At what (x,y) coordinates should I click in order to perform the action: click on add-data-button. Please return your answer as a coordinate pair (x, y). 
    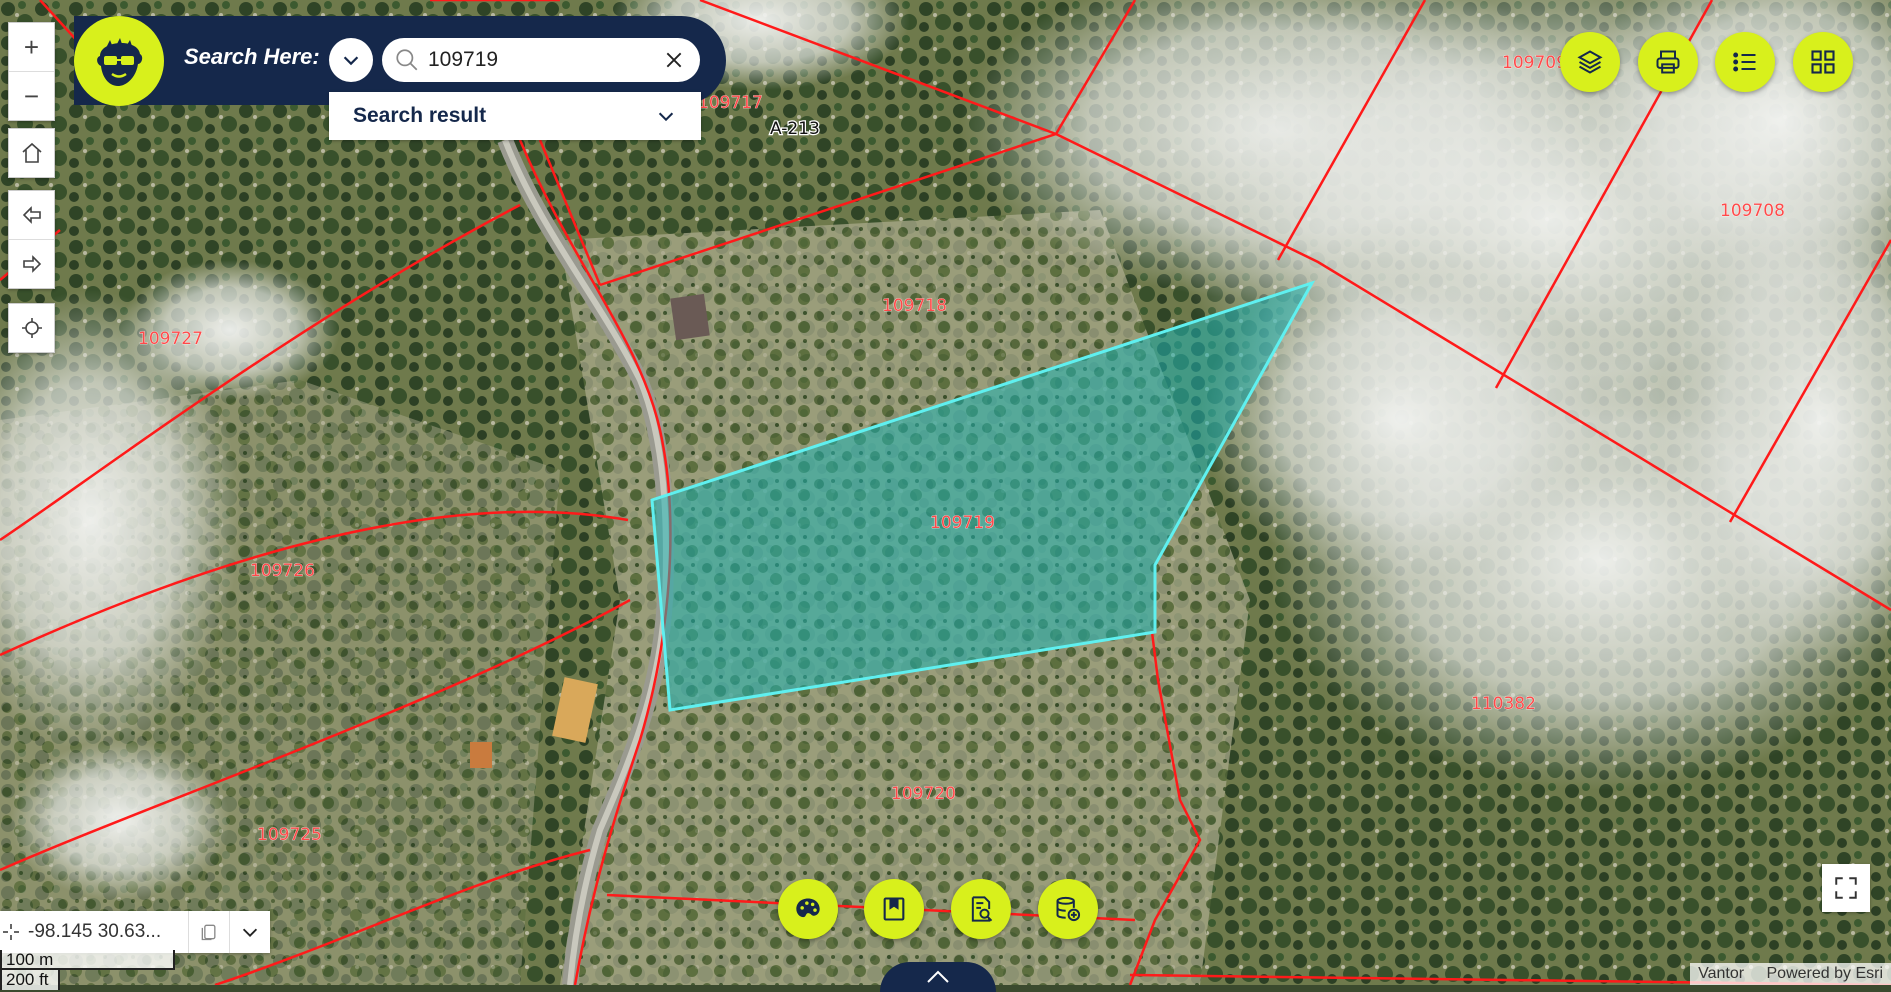
    Looking at the image, I should click on (1068, 909).